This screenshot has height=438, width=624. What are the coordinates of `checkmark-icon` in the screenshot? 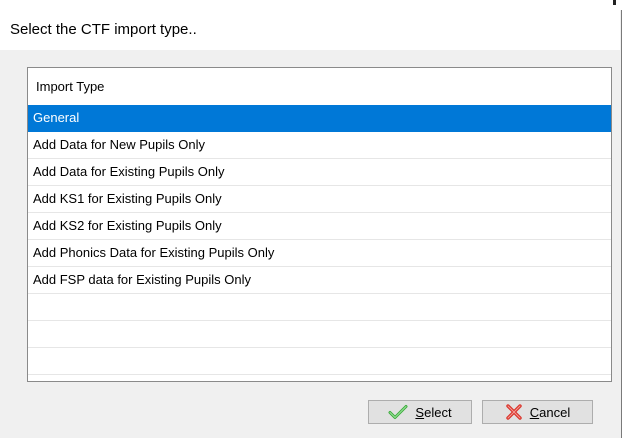 It's located at (398, 412).